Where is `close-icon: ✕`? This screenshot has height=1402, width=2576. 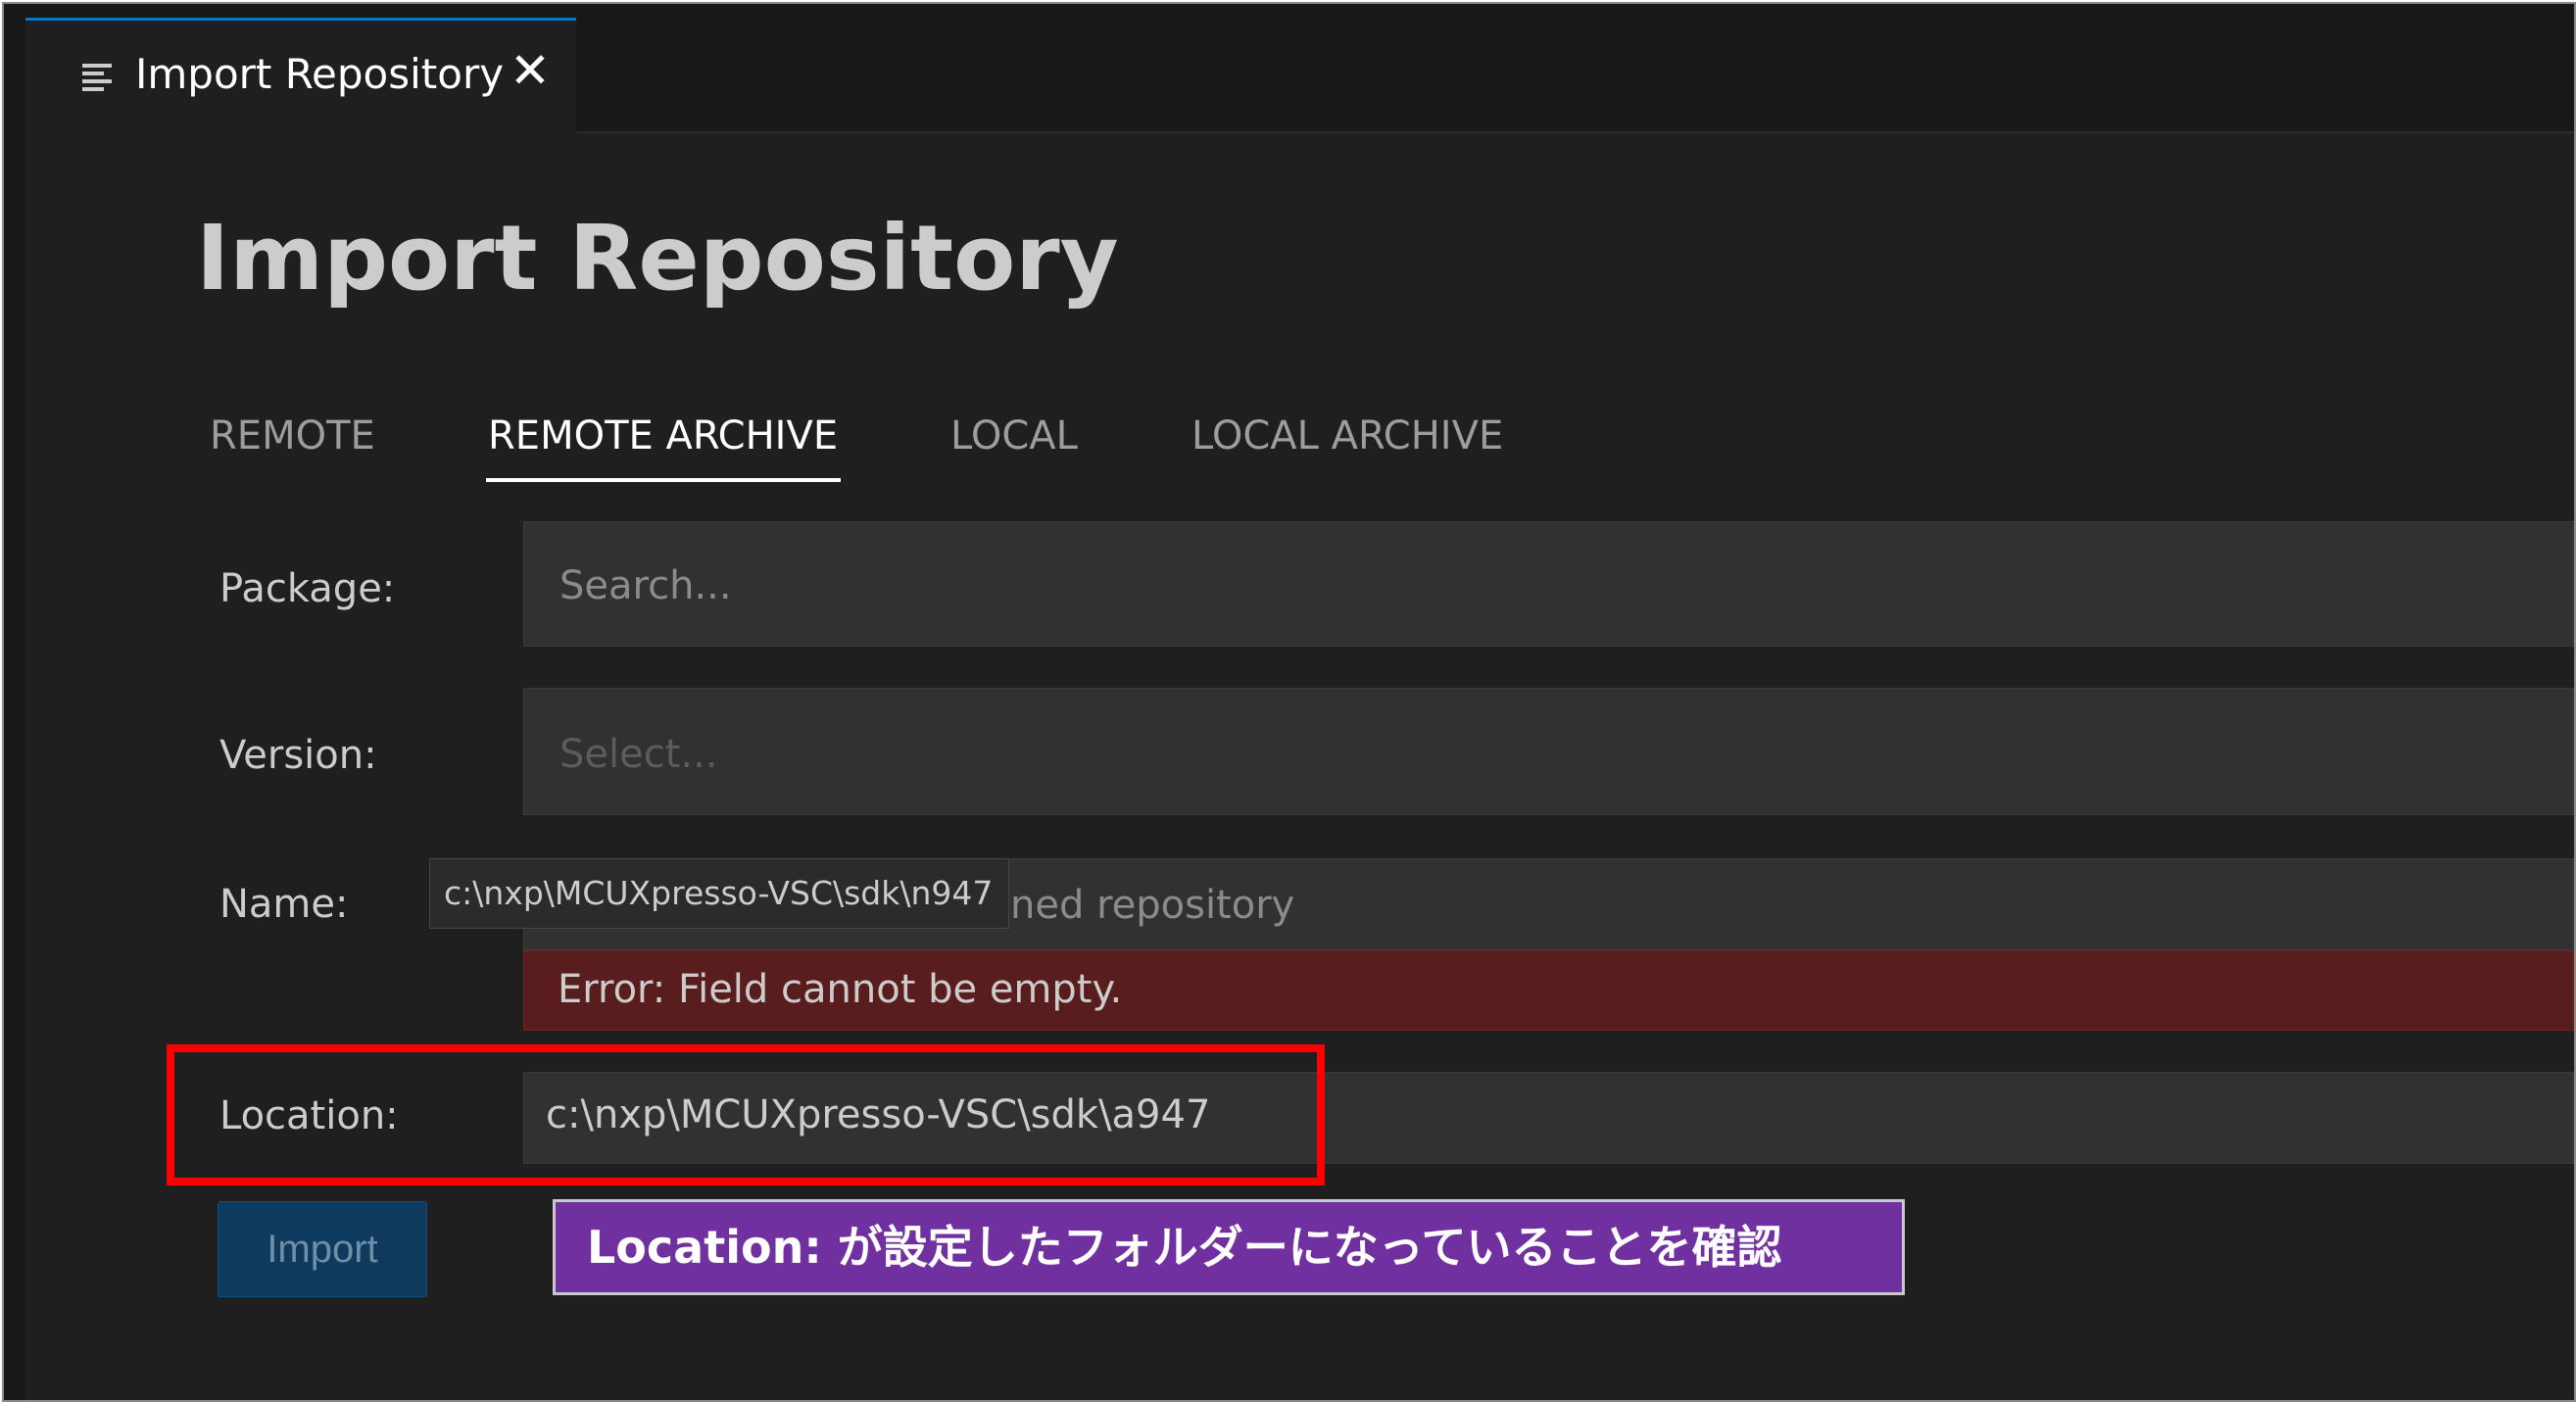 close-icon: ✕ is located at coordinates (530, 70).